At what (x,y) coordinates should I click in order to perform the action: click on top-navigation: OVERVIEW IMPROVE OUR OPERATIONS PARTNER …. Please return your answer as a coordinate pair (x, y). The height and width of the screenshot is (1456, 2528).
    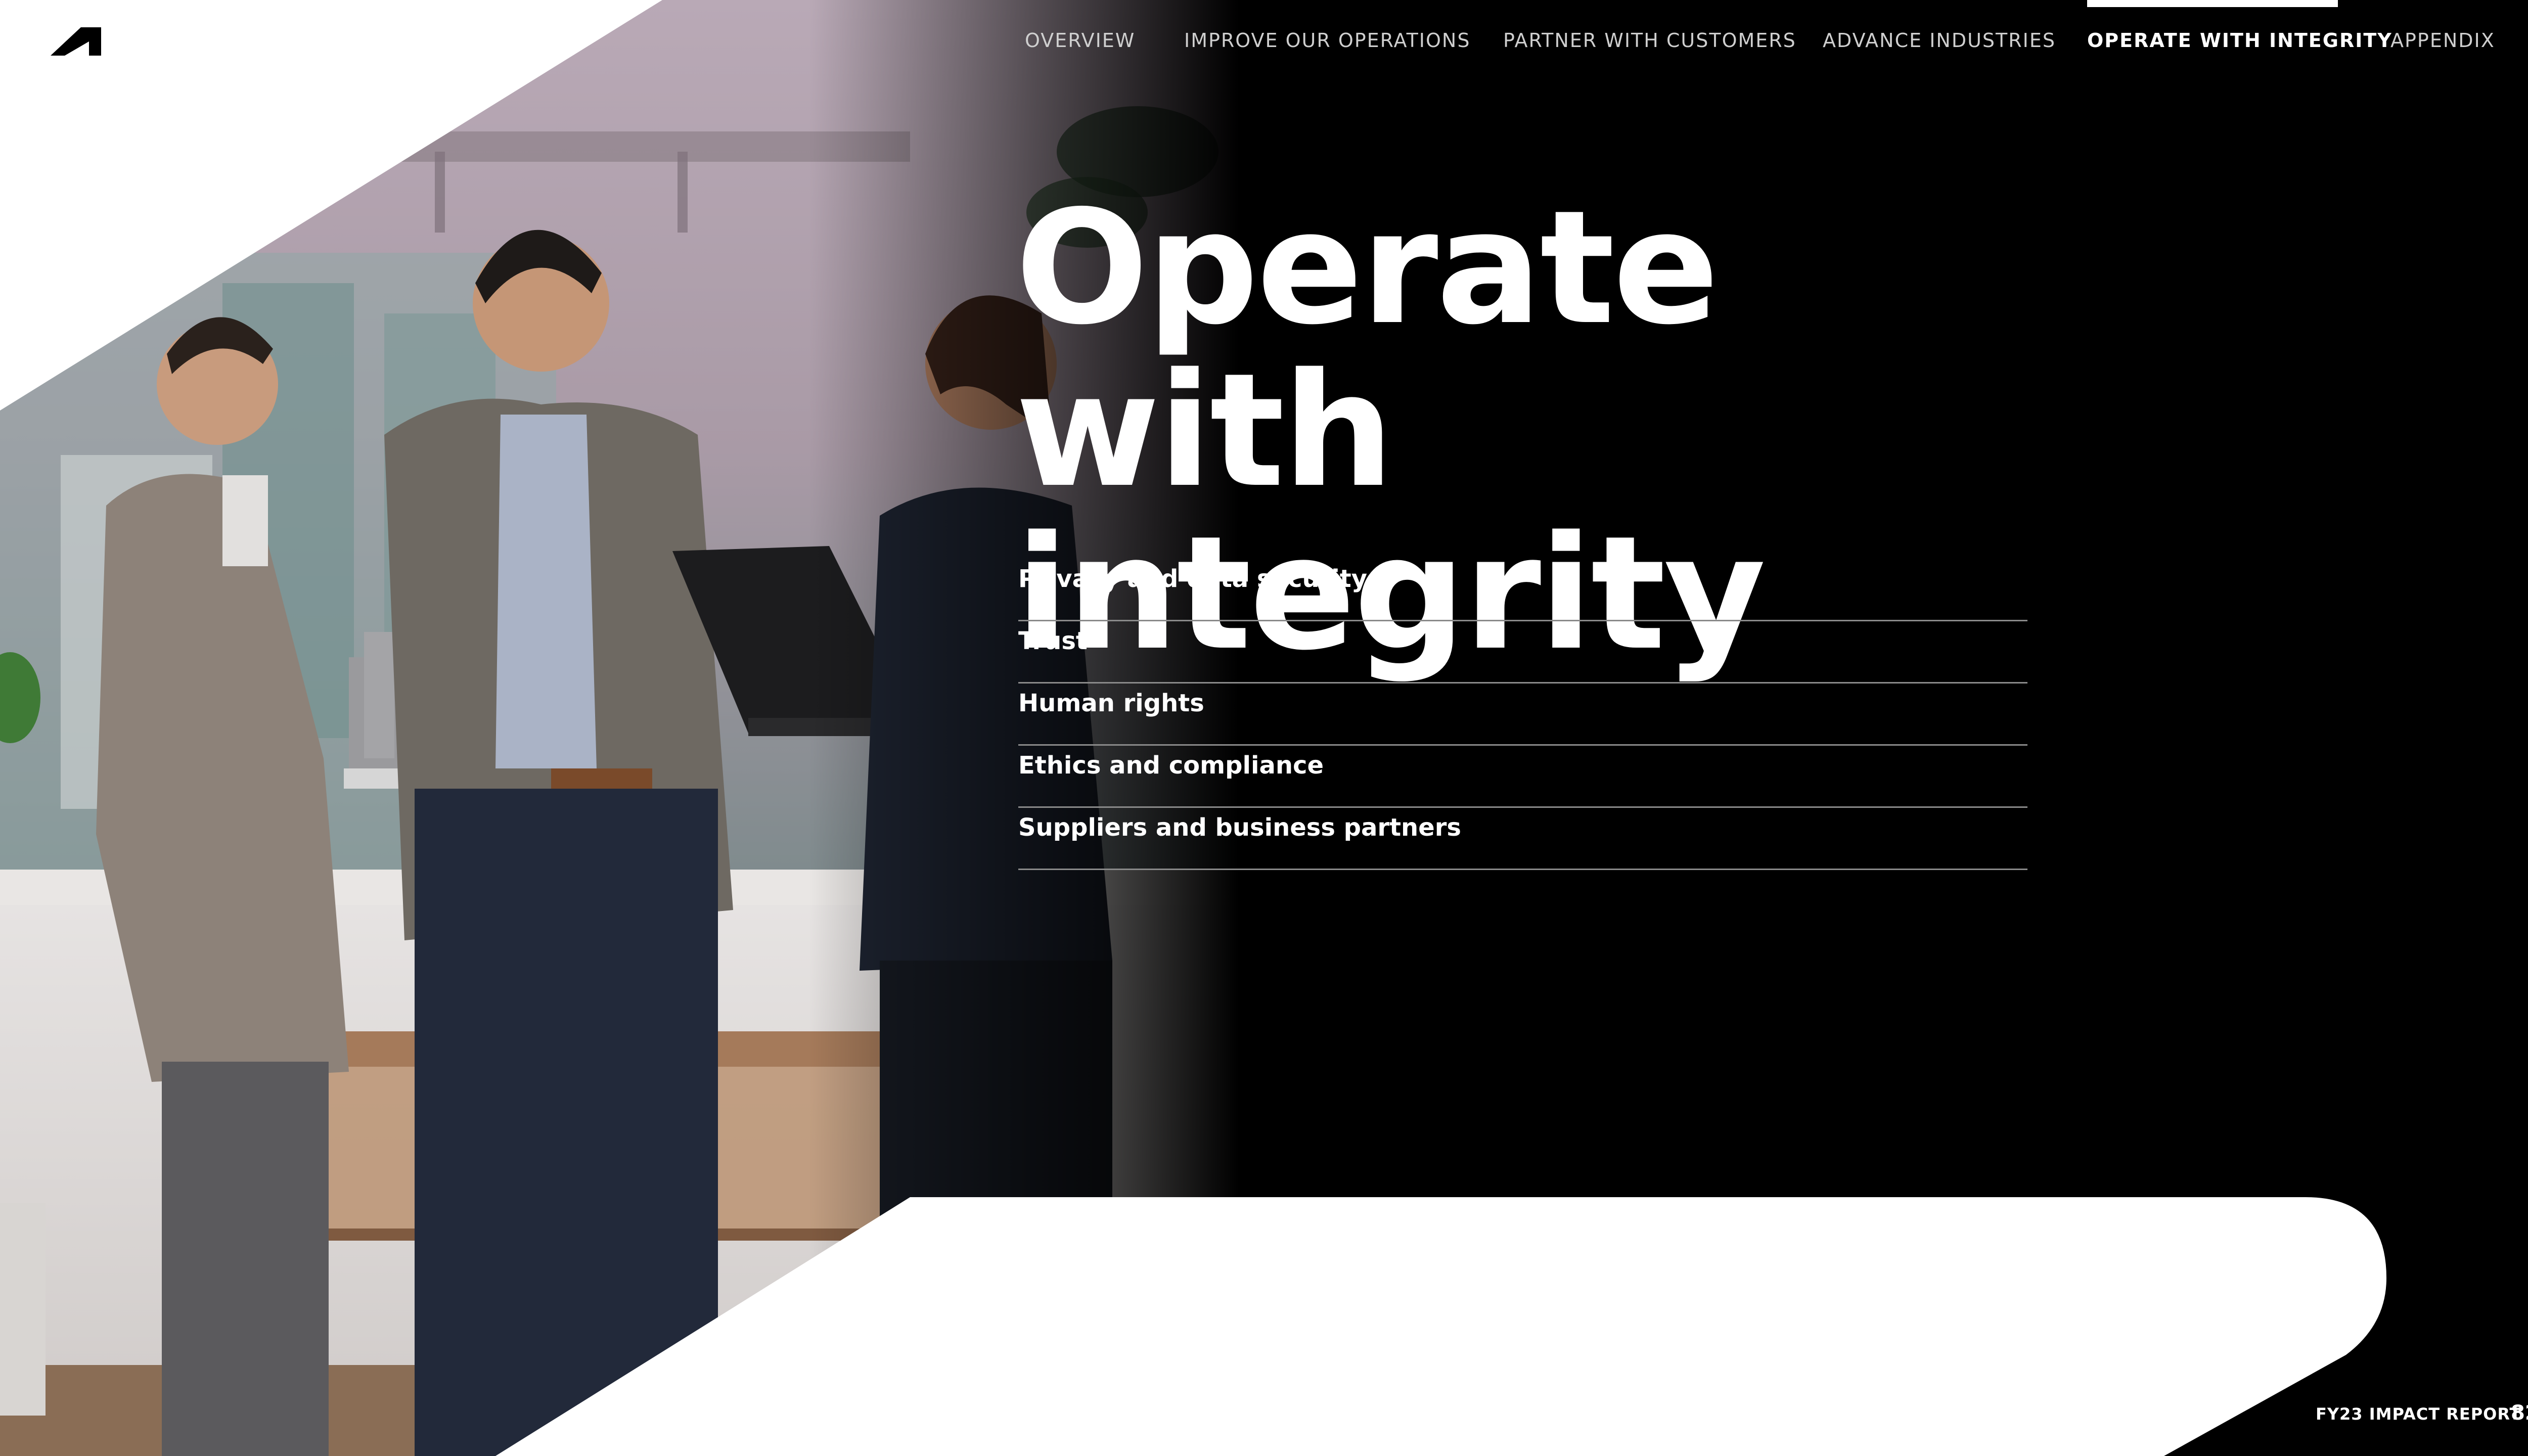
    Looking at the image, I should click on (1264, 35).